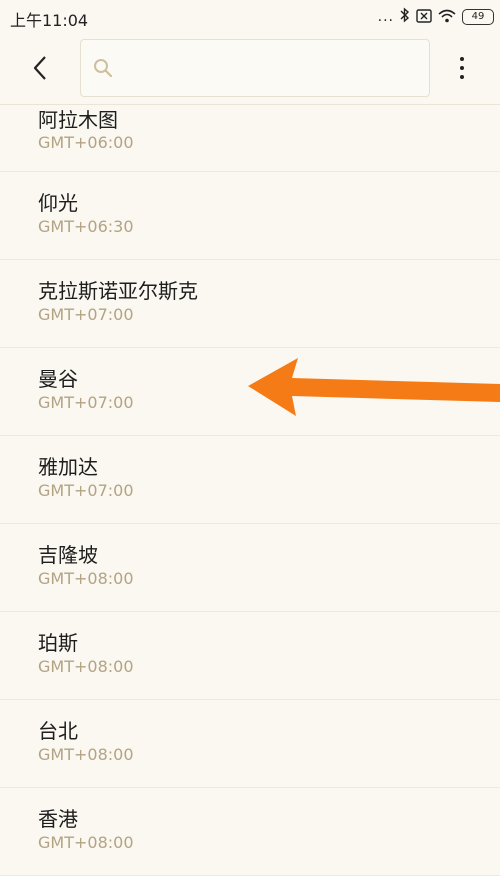 This screenshot has width=500, height=876. Describe the element at coordinates (68, 555) in the screenshot. I see `city-name: 吉隆坡` at that location.